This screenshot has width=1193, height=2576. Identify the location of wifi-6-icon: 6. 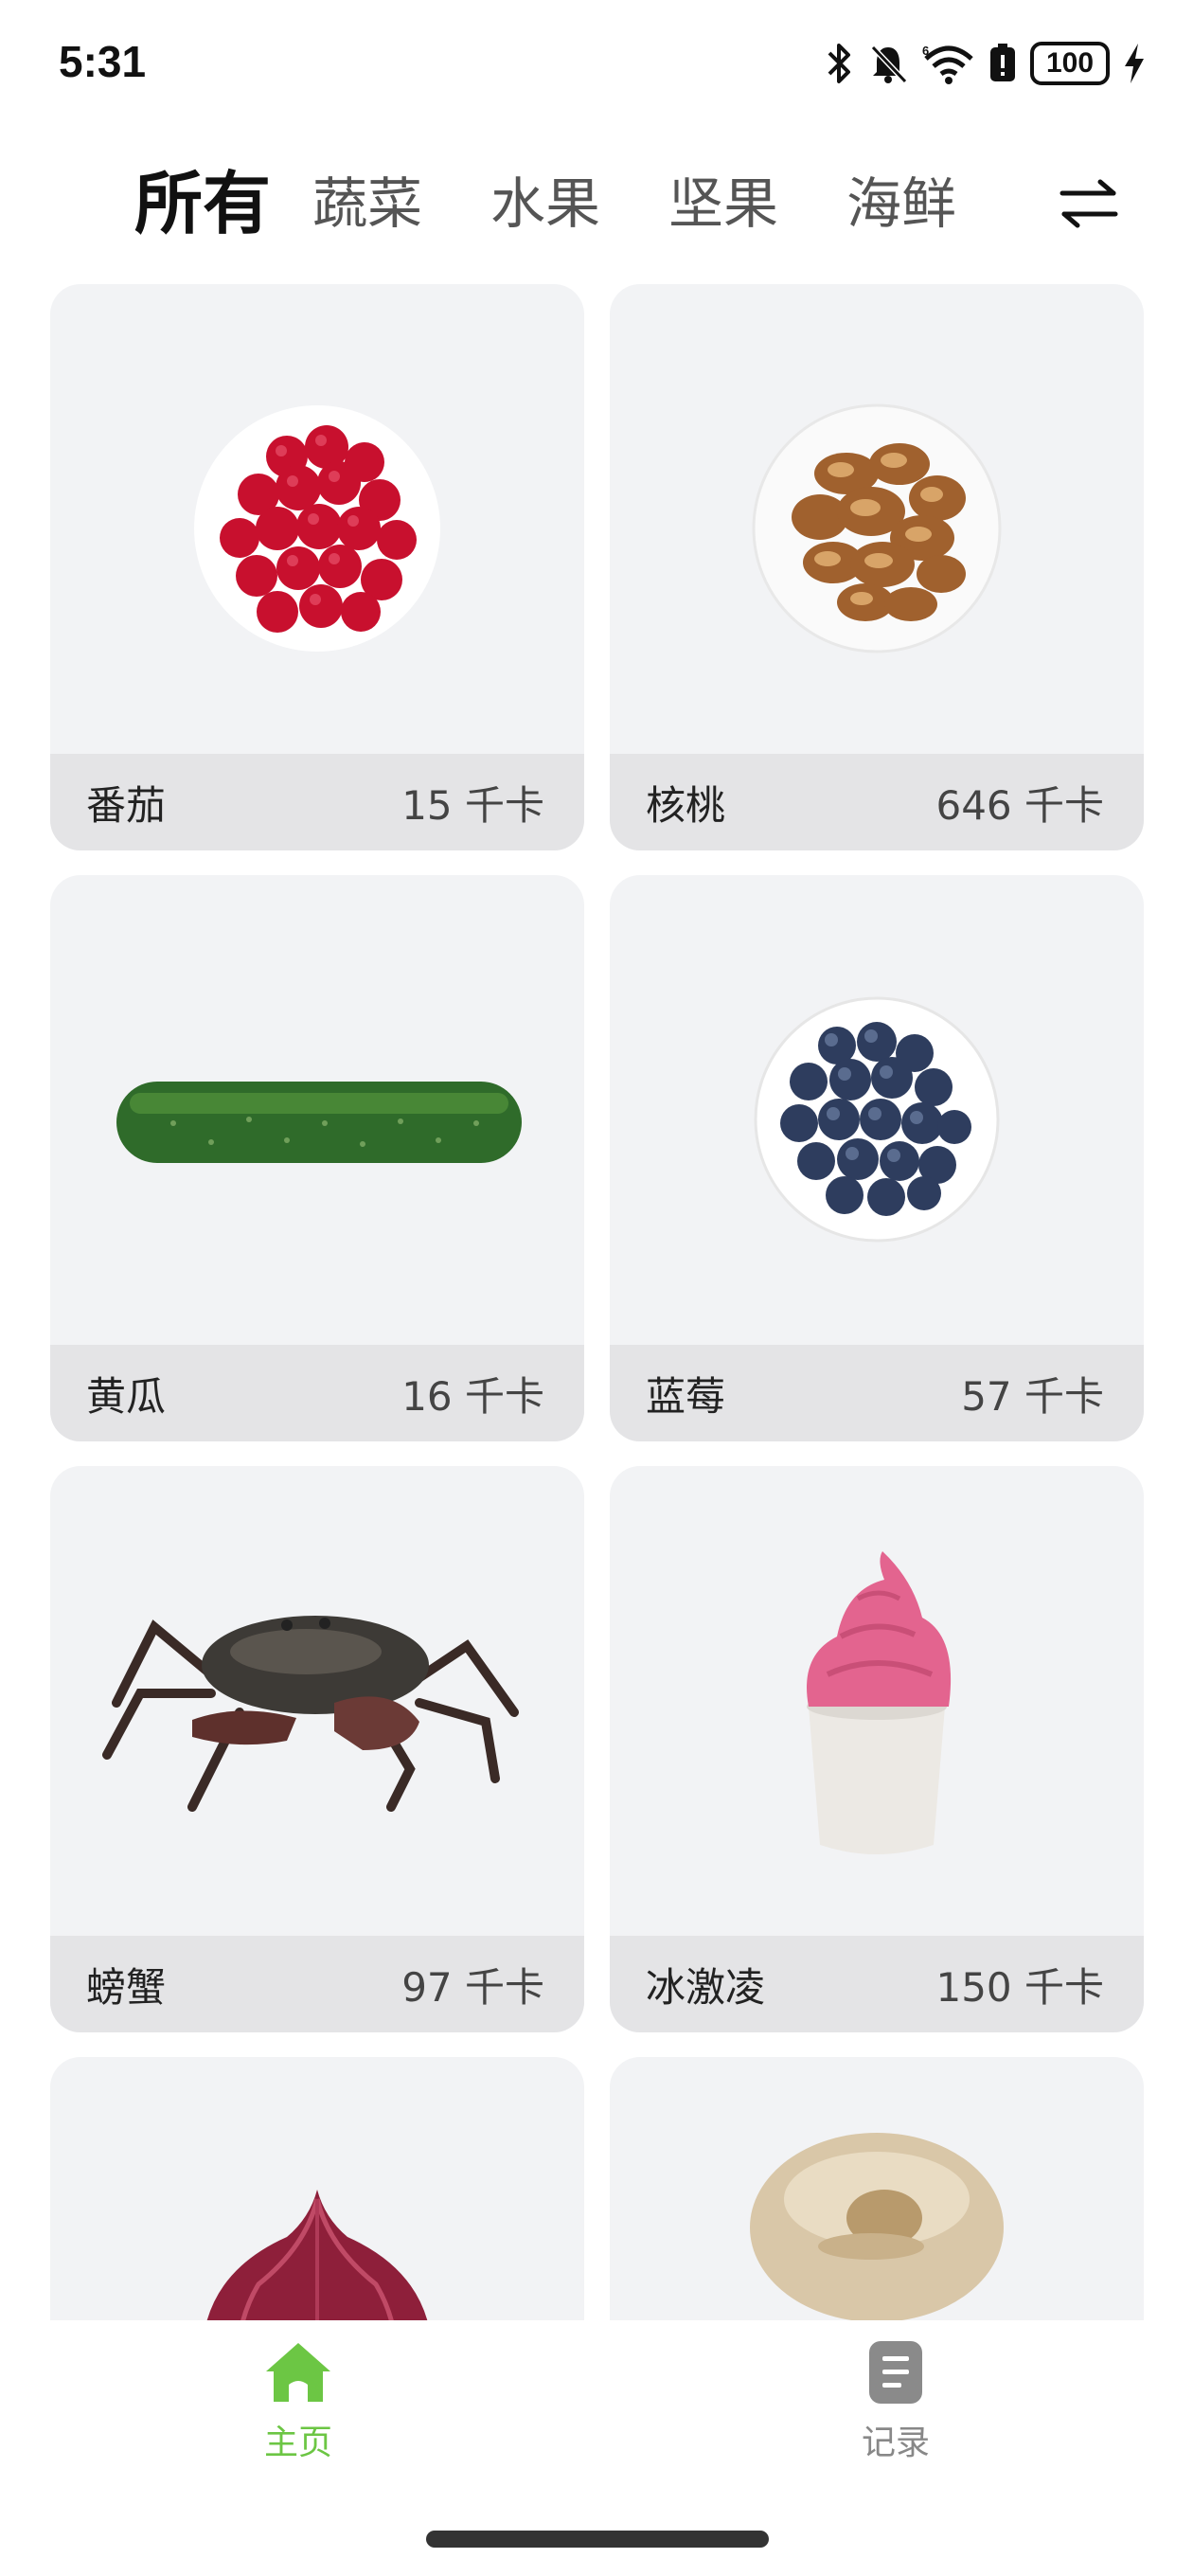
(947, 64).